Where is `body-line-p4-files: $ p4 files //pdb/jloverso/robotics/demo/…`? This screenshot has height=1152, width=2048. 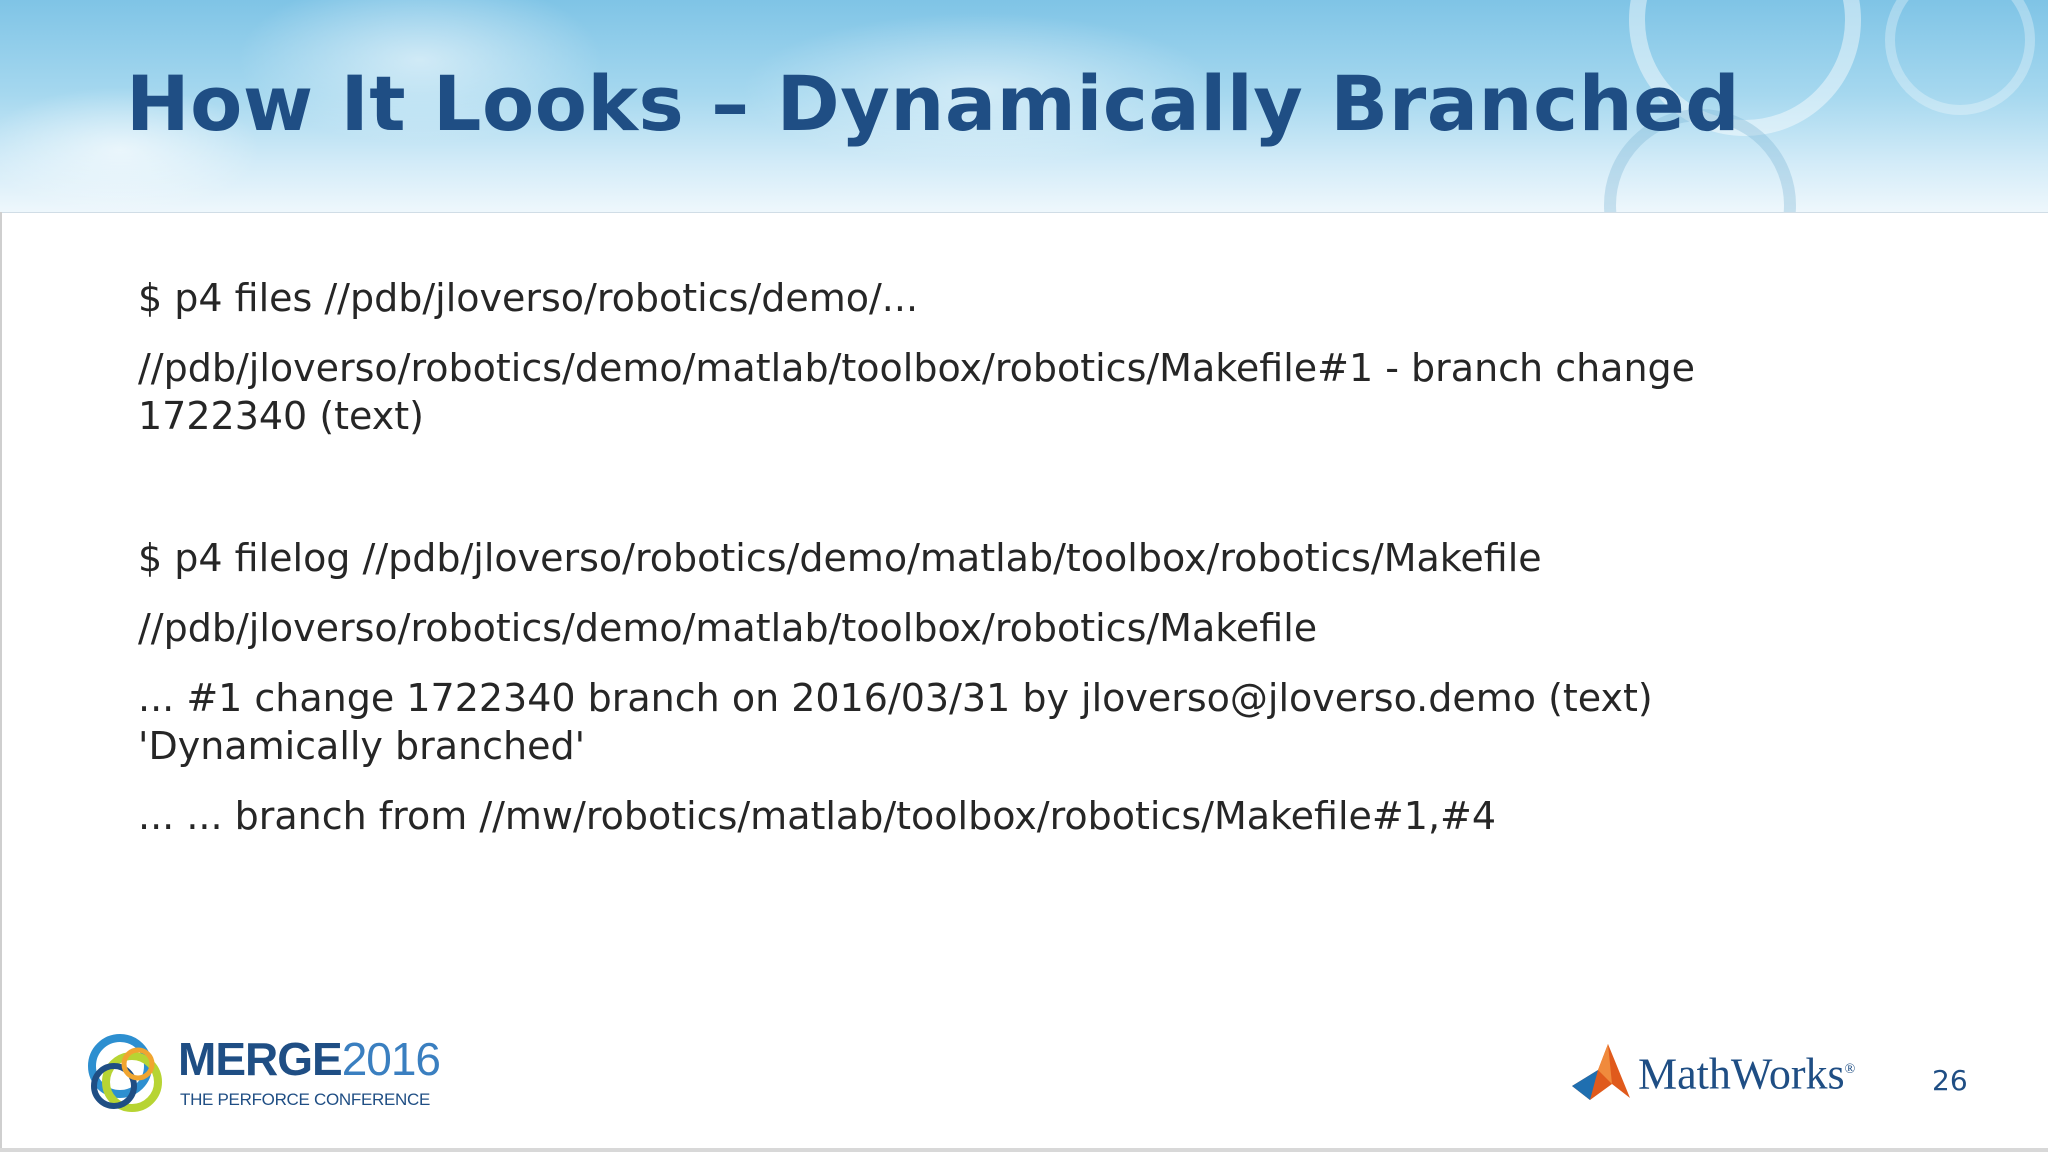
body-line-p4-files: $ p4 files //pdb/jloverso/robotics/demo/… is located at coordinates (528, 298).